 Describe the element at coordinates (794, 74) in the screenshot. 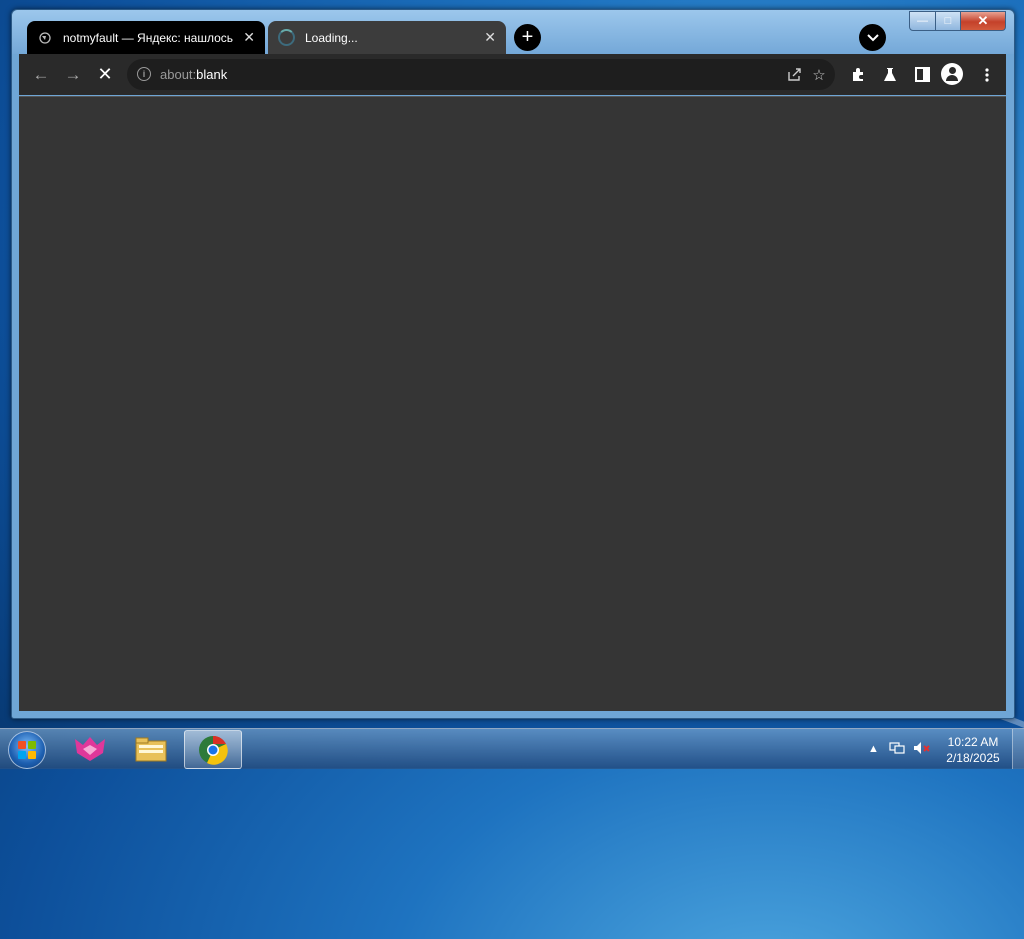

I see `share-icon` at that location.